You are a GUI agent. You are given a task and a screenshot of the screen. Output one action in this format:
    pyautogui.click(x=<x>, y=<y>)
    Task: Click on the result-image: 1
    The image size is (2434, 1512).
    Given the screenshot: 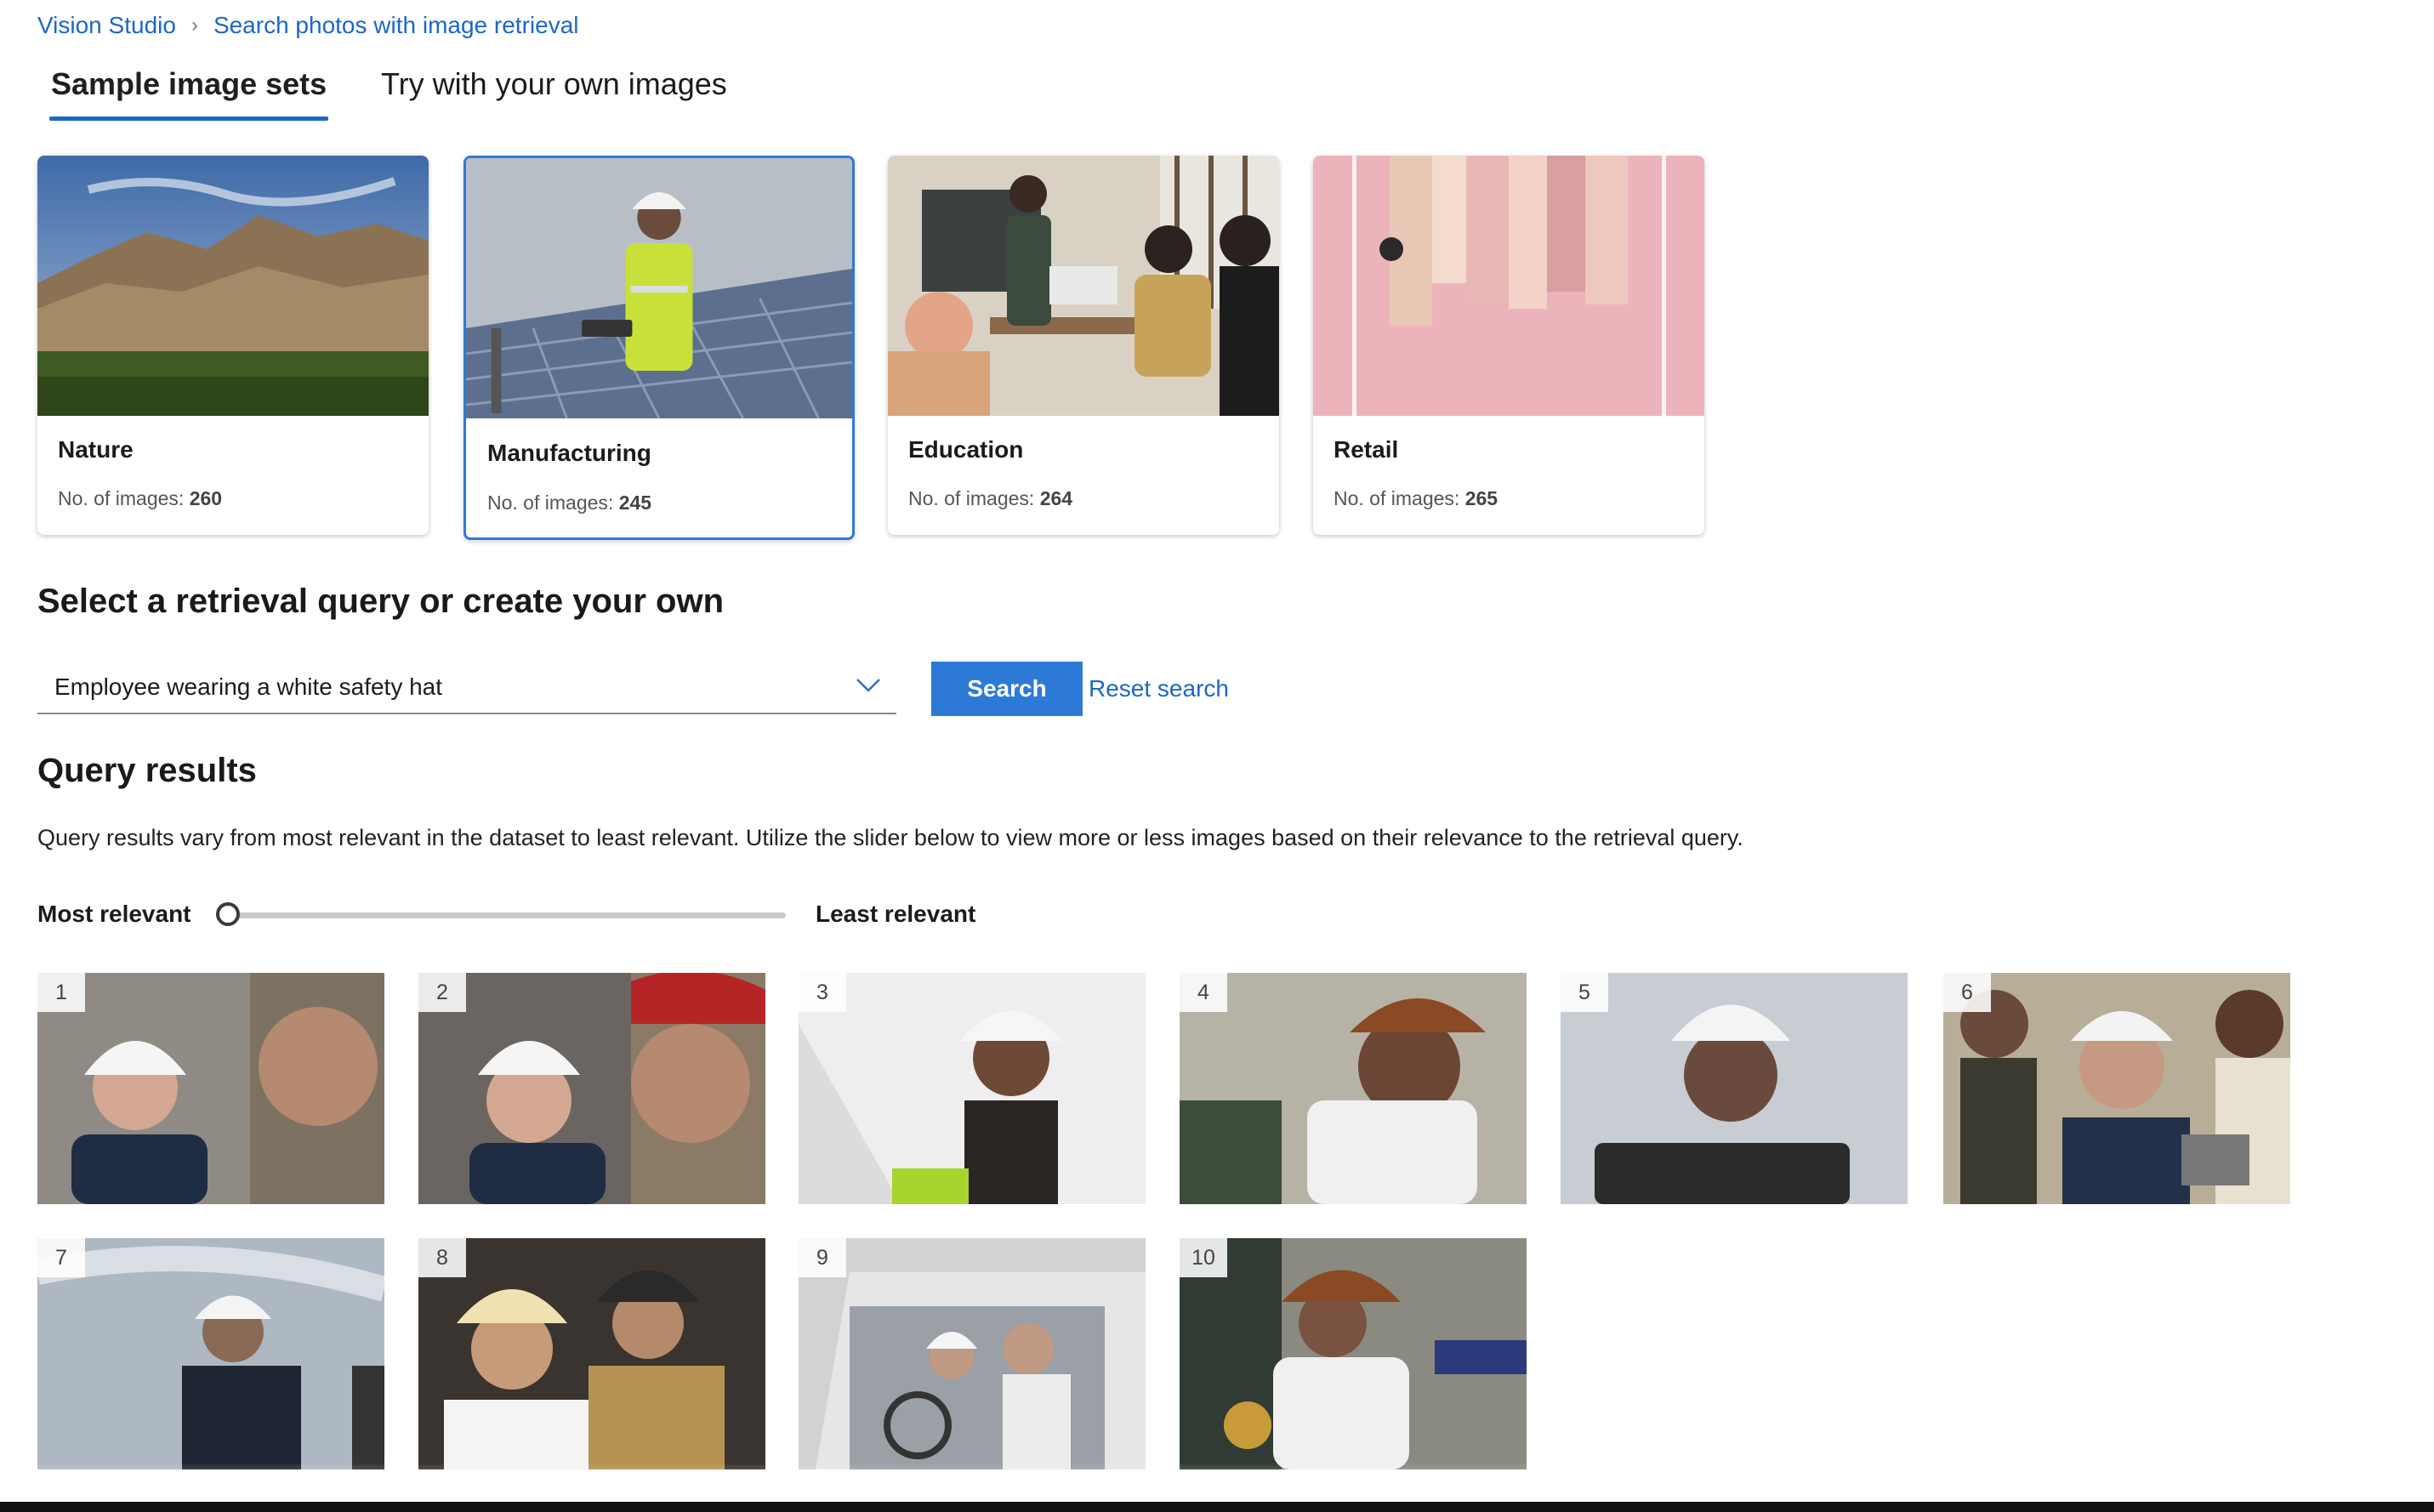 What is the action you would take?
    pyautogui.click(x=210, y=1088)
    